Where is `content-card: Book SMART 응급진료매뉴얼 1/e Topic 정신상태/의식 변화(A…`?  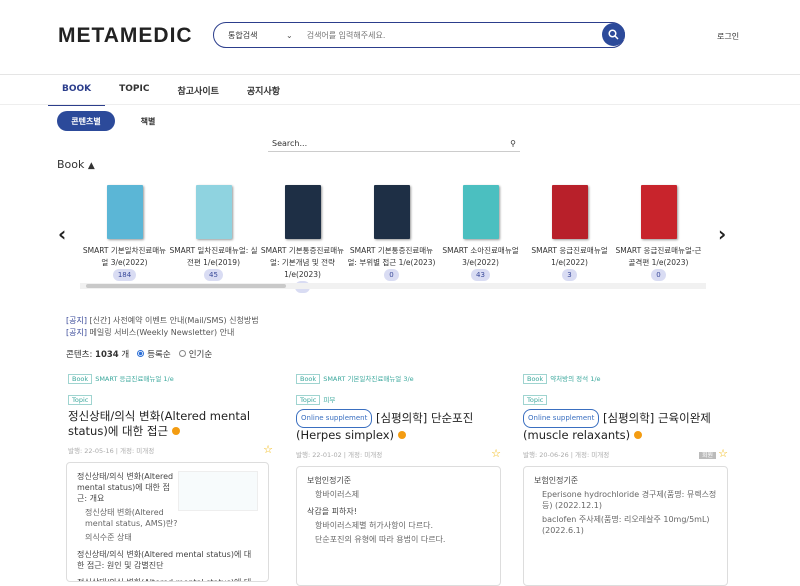
content-card: Book SMART 응급진료매뉴얼 1/e Topic 정신상태/의식 변화(A… is located at coordinates (169, 474).